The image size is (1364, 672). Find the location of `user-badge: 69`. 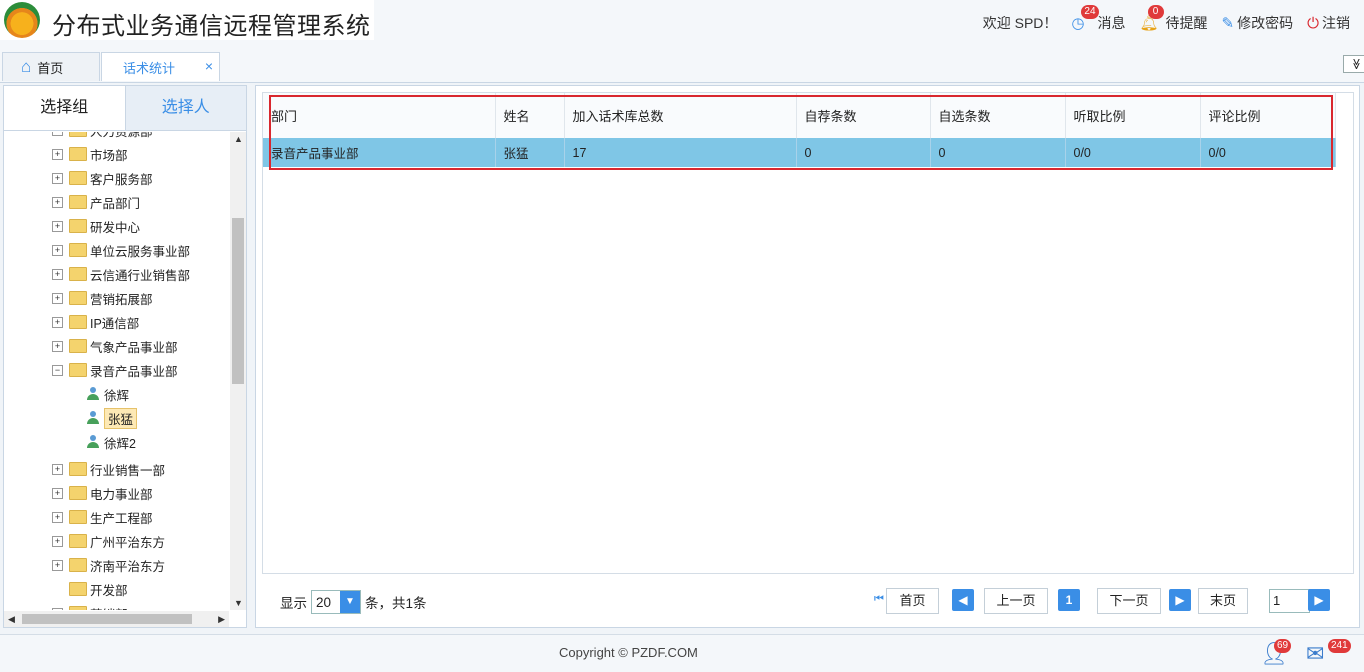

user-badge: 69 is located at coordinates (1283, 646).